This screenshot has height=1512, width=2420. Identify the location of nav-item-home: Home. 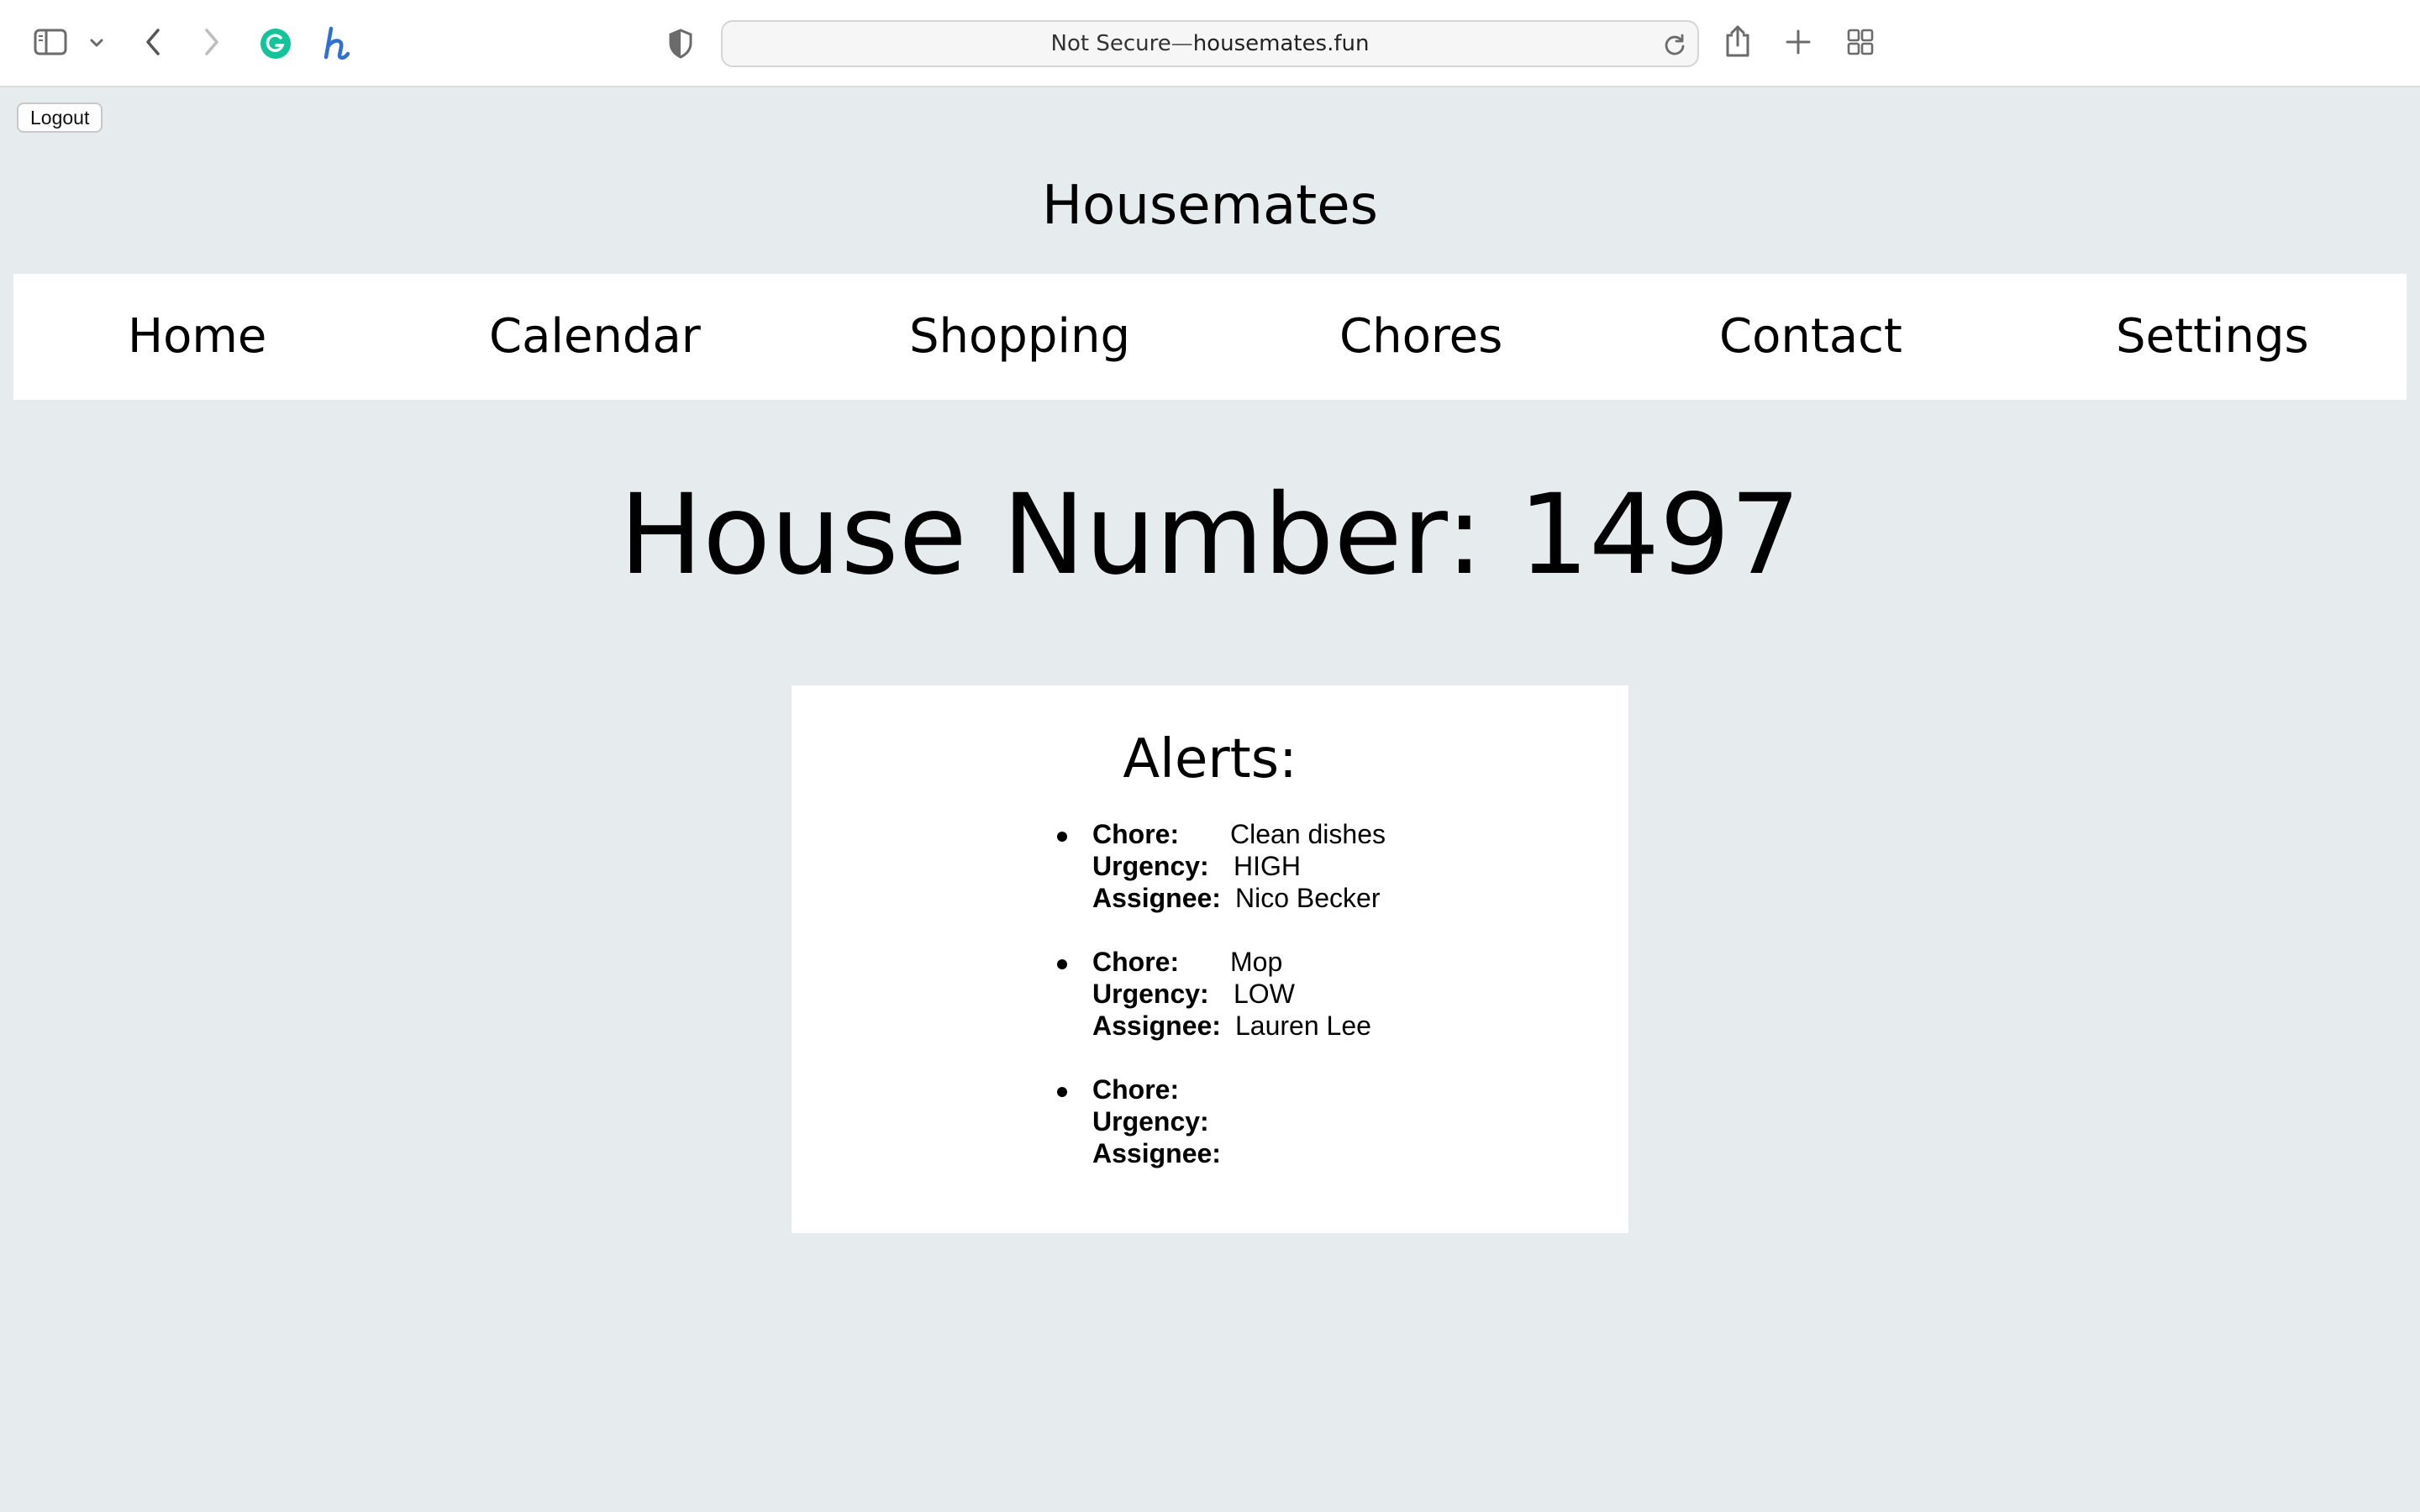
(197, 337).